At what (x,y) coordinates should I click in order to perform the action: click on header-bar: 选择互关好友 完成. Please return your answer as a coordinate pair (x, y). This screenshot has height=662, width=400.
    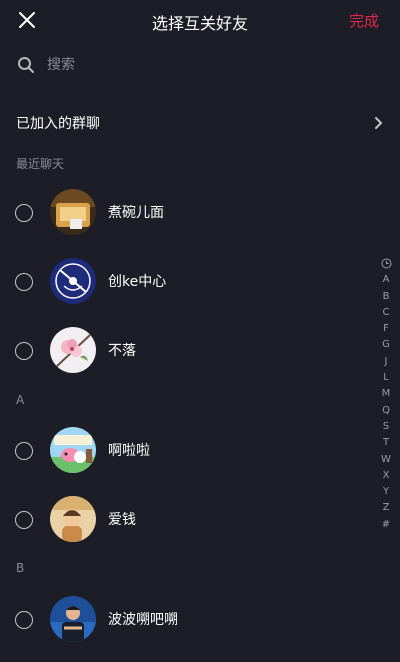
    Looking at the image, I should click on (200, 20).